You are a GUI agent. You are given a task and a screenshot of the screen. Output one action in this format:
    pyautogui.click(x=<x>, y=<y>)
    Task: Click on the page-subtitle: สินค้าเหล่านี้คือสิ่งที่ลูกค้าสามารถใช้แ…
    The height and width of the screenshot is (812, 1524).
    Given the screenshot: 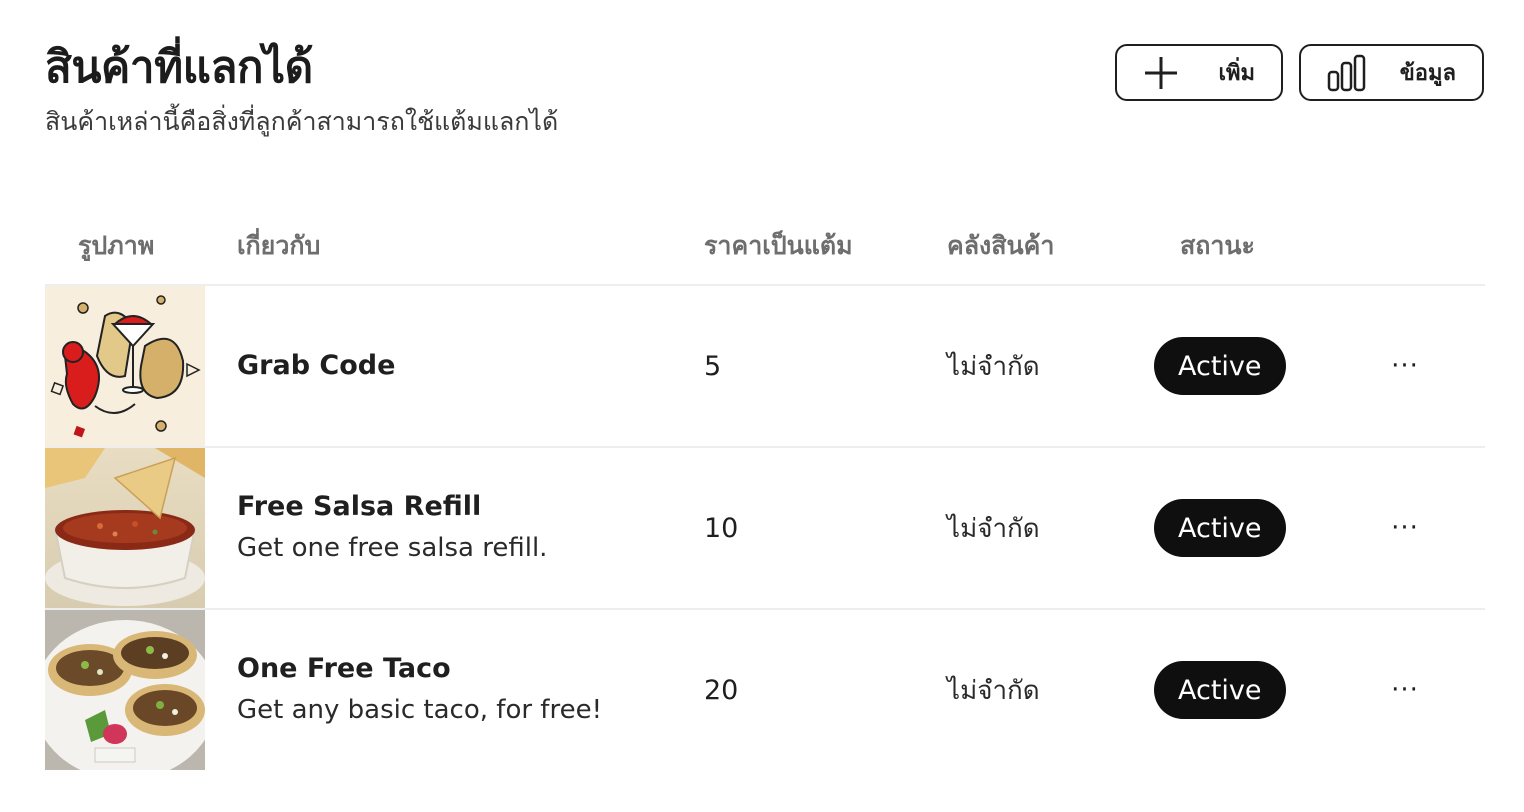 What is the action you would take?
    pyautogui.click(x=302, y=121)
    